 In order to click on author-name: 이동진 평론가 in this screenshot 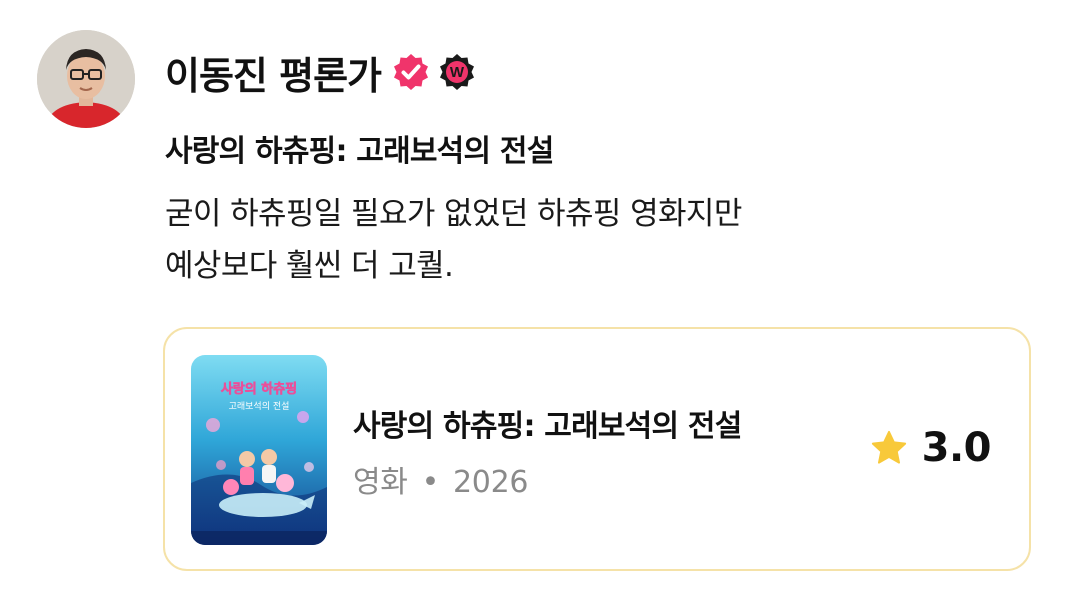, I will do `click(273, 72)`.